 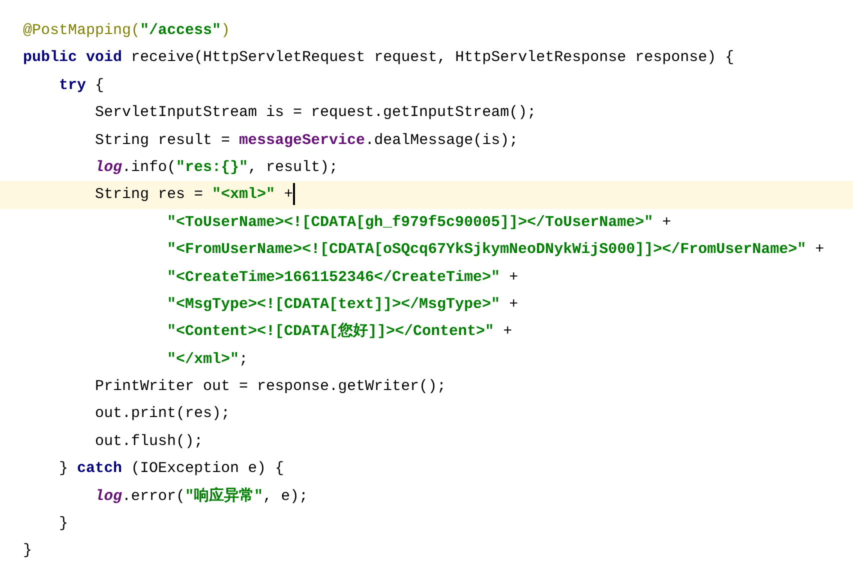 I want to click on code-line: try {, so click(x=82, y=86).